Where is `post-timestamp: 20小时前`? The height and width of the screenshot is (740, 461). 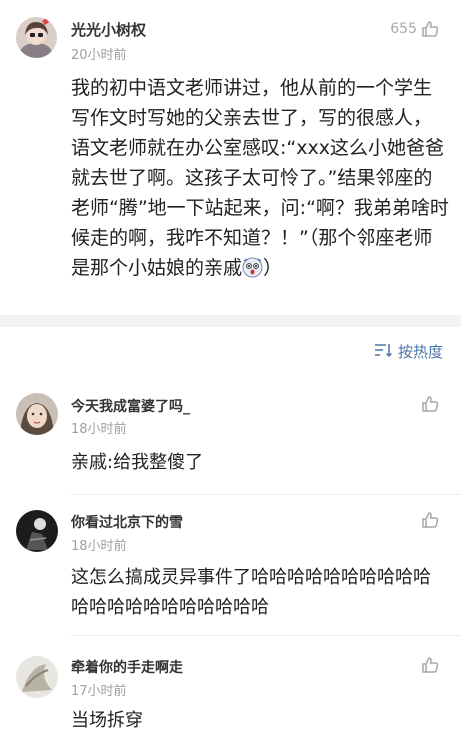
post-timestamp: 20小时前 is located at coordinates (99, 55).